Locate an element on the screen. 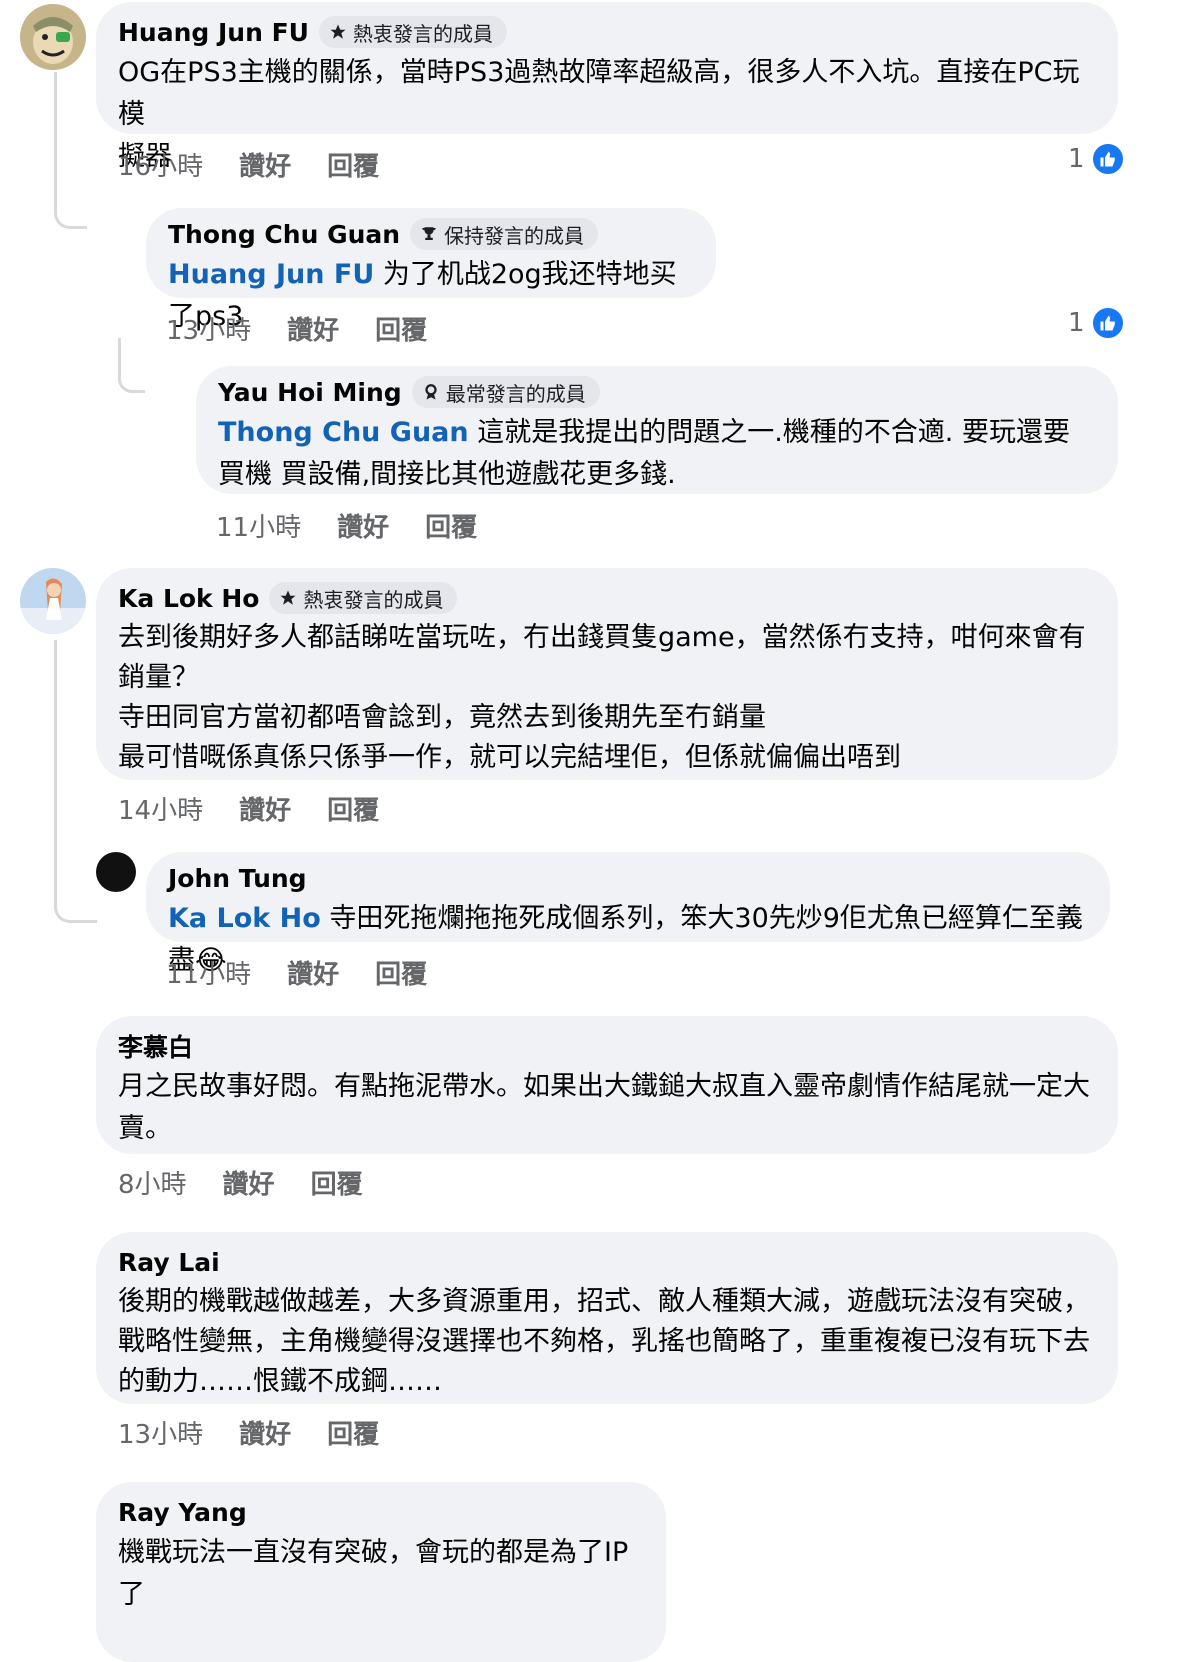  comment-author: Yau Hoi Ming is located at coordinates (310, 392).